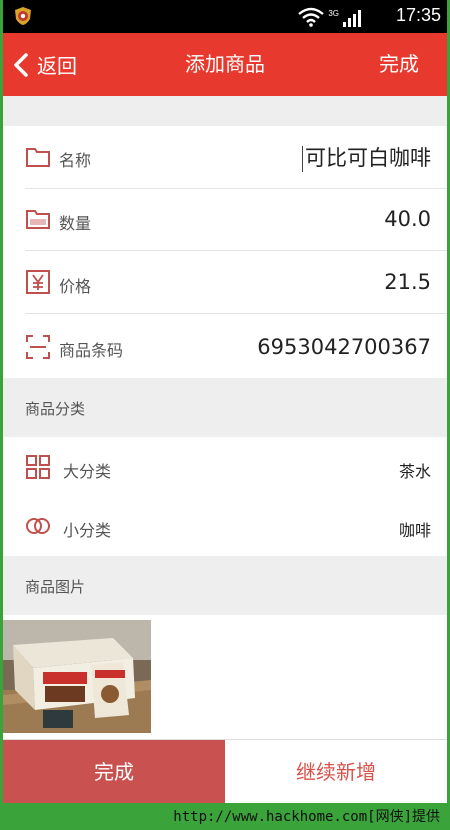  What do you see at coordinates (333, 13) in the screenshot?
I see `network-type: 3G` at bounding box center [333, 13].